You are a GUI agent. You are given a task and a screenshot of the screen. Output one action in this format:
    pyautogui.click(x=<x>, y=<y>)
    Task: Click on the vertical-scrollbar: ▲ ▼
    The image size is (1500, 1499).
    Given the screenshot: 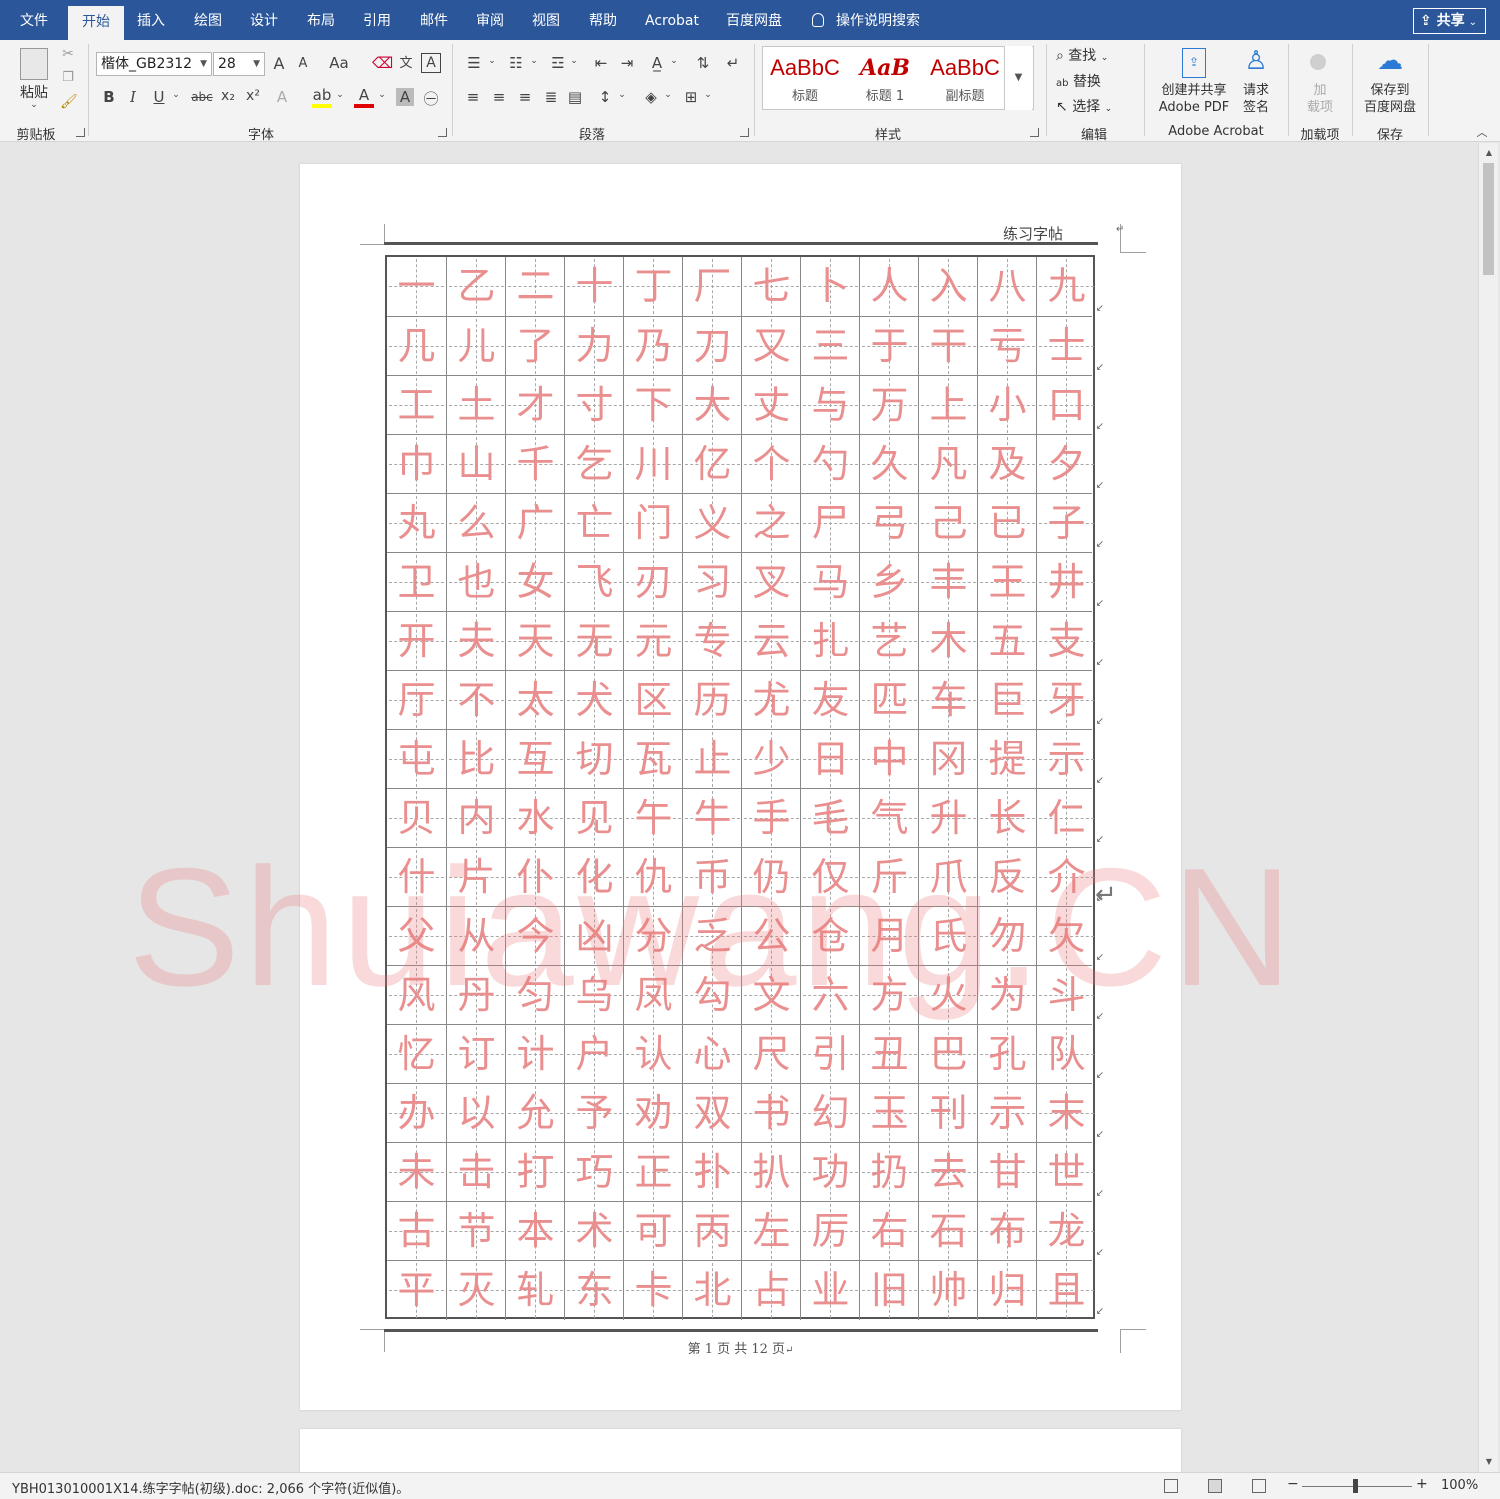 What is the action you would take?
    pyautogui.click(x=1488, y=807)
    